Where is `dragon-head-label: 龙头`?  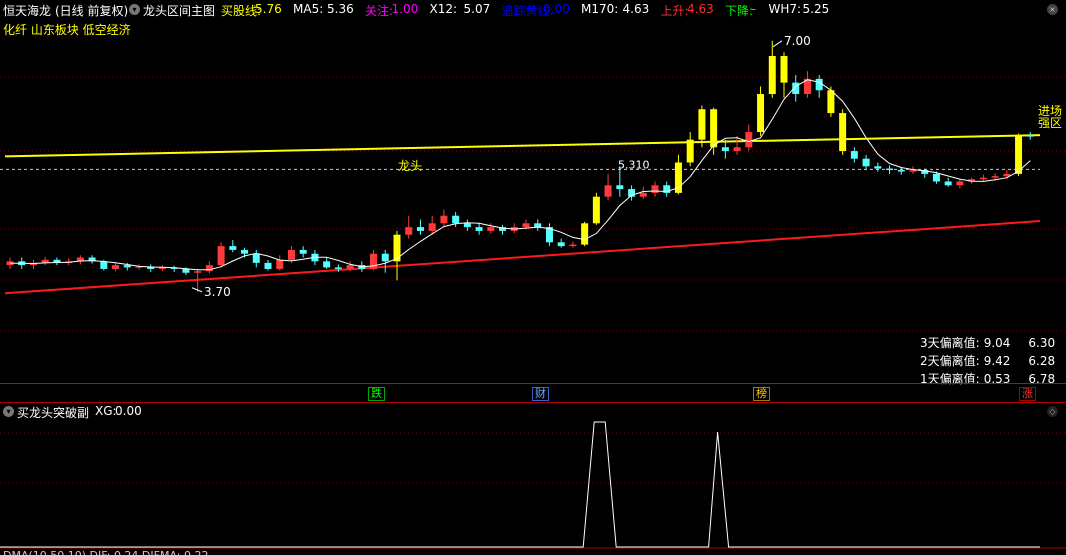 dragon-head-label: 龙头 is located at coordinates (410, 166).